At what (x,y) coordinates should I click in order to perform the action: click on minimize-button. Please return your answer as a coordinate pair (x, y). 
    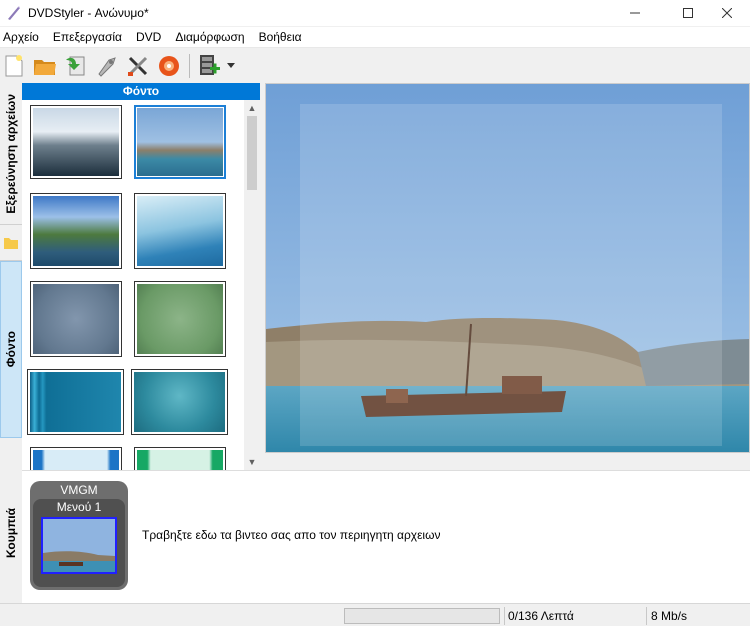
    Looking at the image, I should click on (635, 13).